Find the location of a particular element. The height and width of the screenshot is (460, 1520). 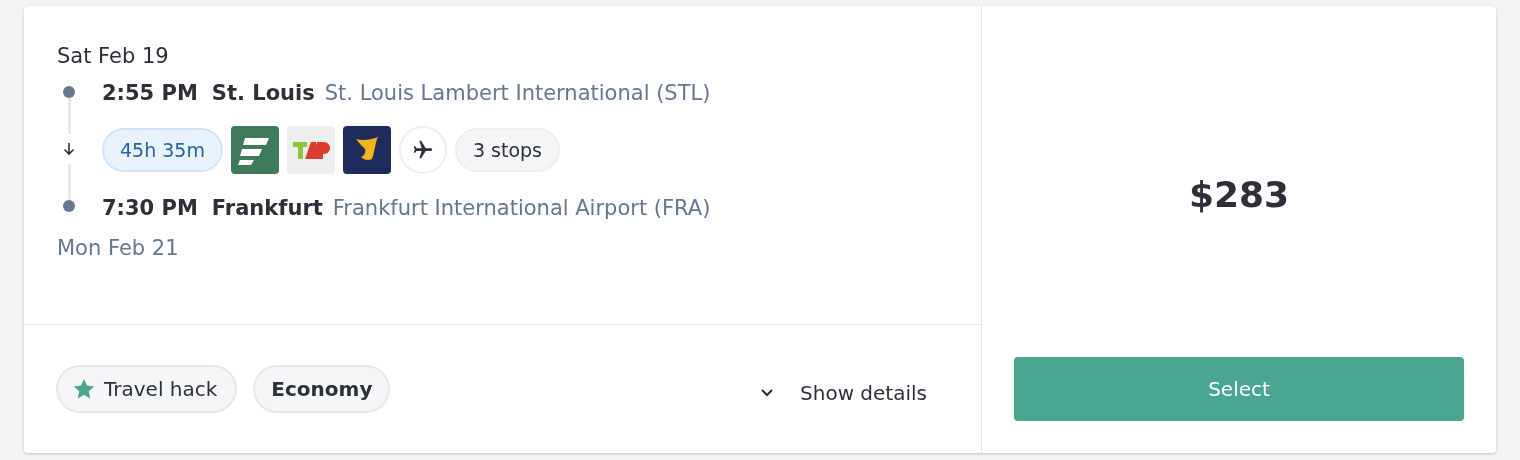

arrival-airport: Frankfurt International Airport (FRA) is located at coordinates (521, 207).